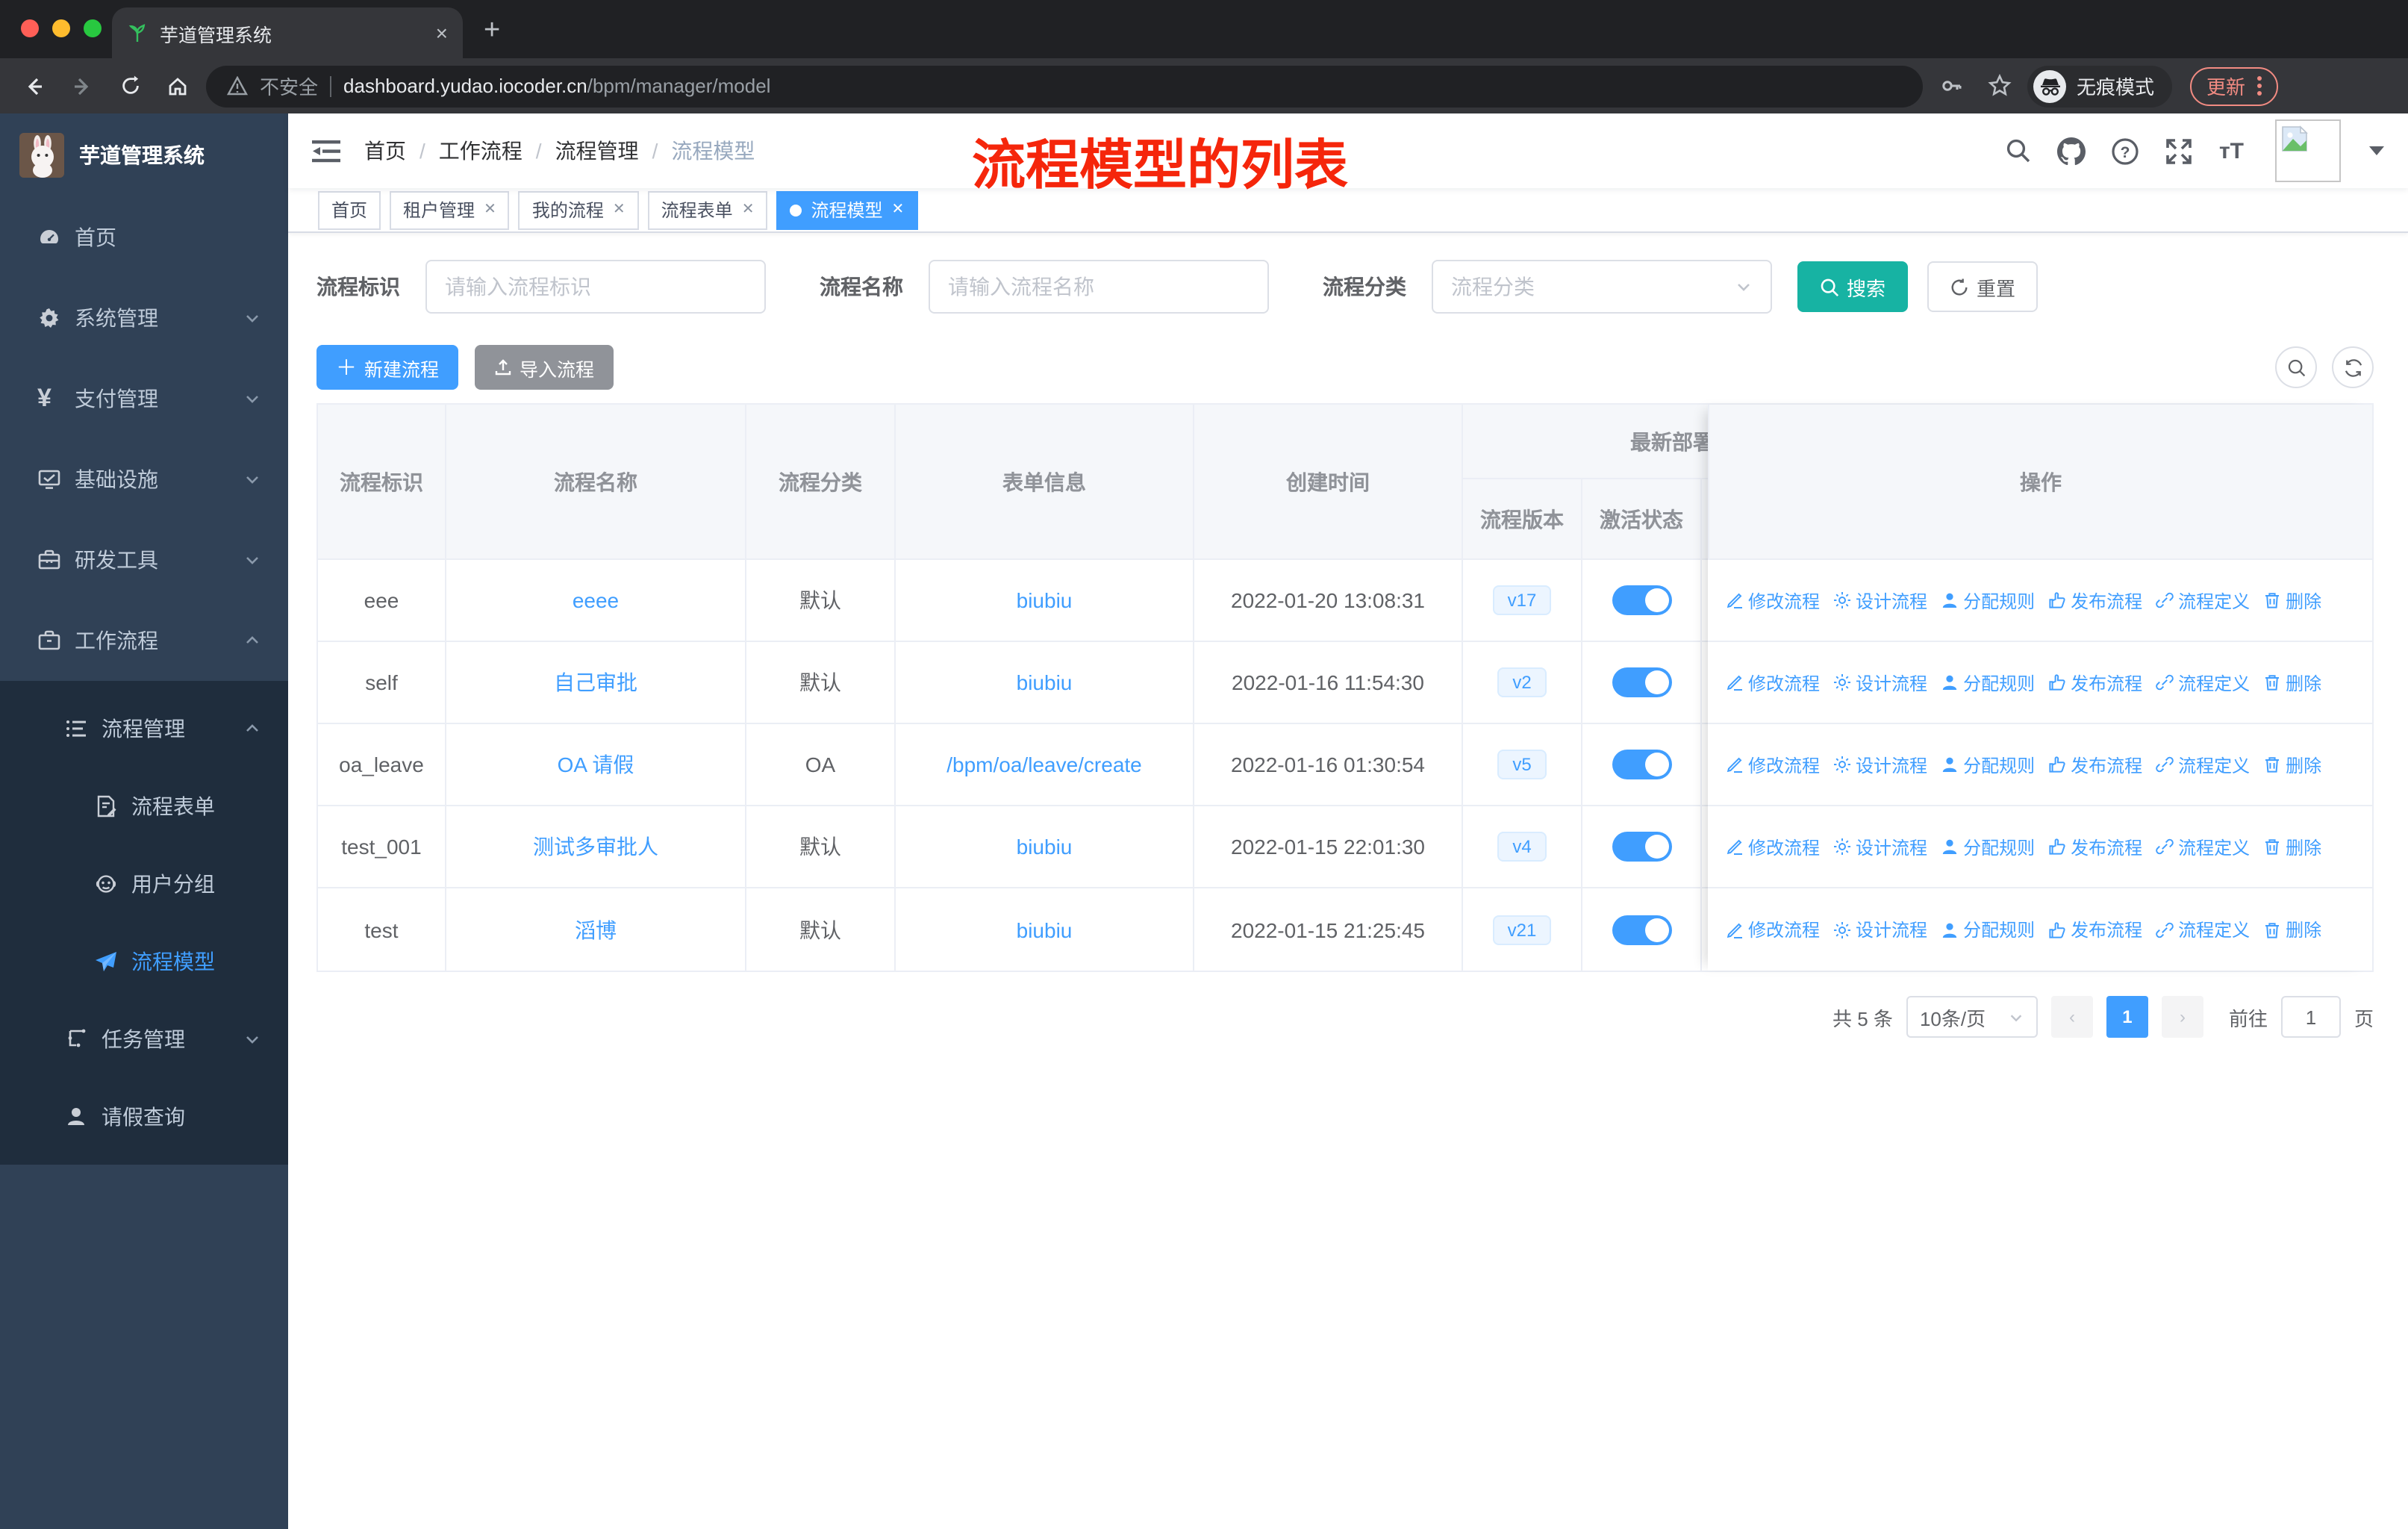  Describe the element at coordinates (2231, 151) in the screenshot. I see `font-size-icon: ᴛT` at that location.